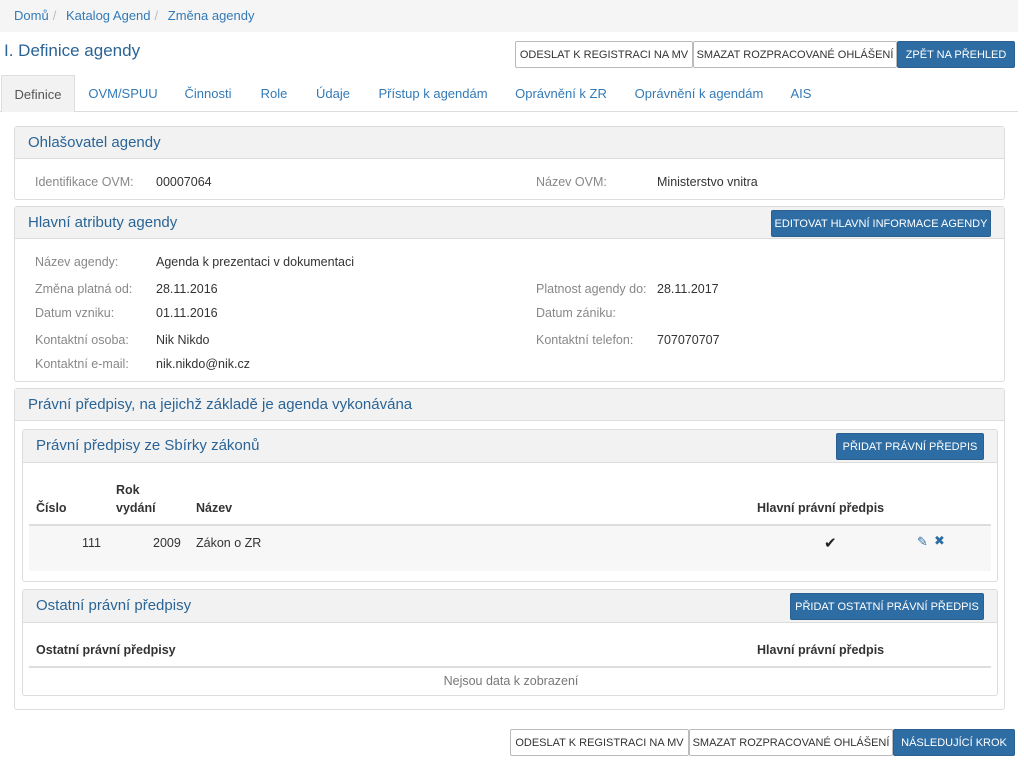  I want to click on tab-udaje: Údaje, so click(333, 93).